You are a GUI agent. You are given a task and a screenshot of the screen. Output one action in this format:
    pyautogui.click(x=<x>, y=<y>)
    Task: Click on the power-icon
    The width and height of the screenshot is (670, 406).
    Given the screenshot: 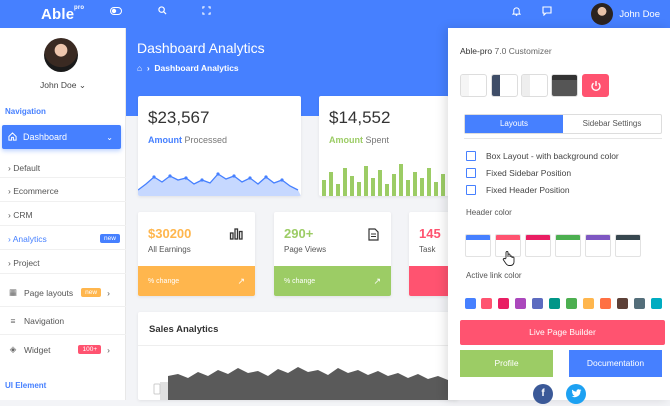 What is the action you would take?
    pyautogui.click(x=596, y=87)
    